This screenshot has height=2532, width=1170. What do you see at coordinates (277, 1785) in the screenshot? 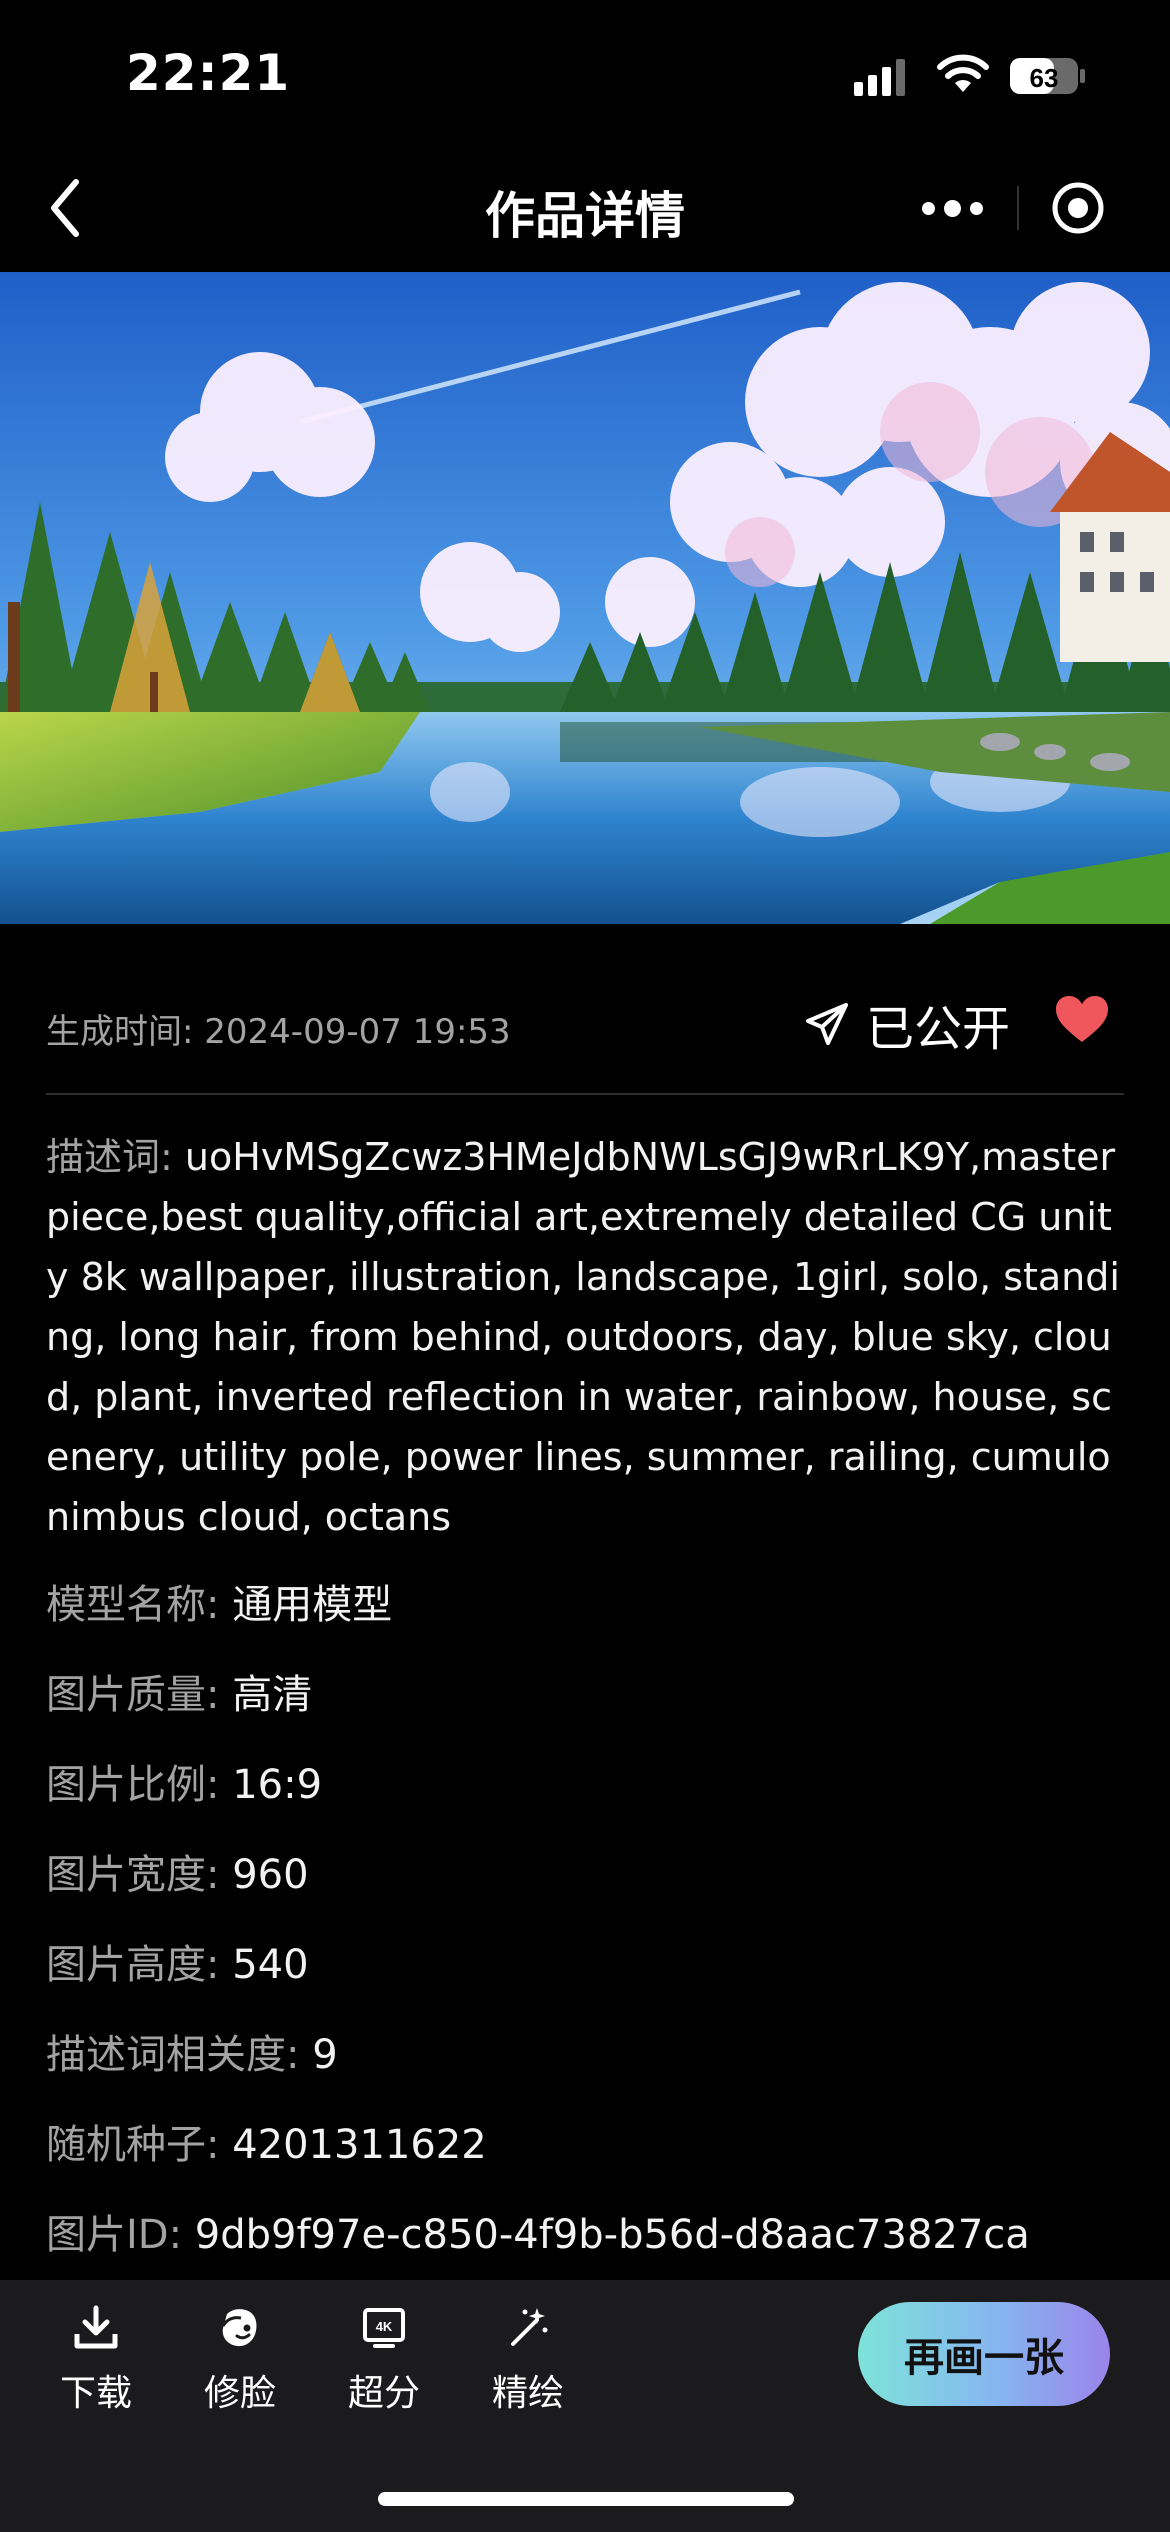
I see `detail-value: 16:9` at bounding box center [277, 1785].